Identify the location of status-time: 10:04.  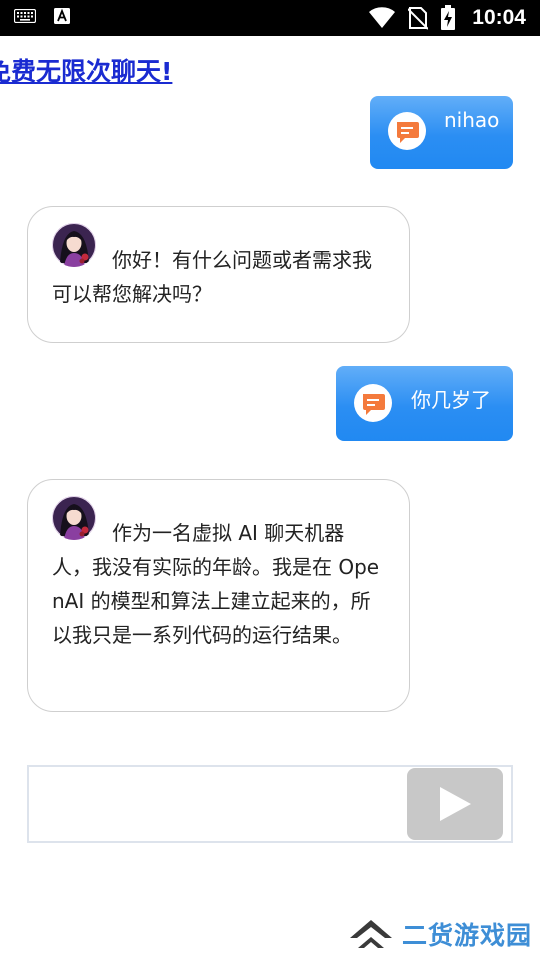
(499, 17).